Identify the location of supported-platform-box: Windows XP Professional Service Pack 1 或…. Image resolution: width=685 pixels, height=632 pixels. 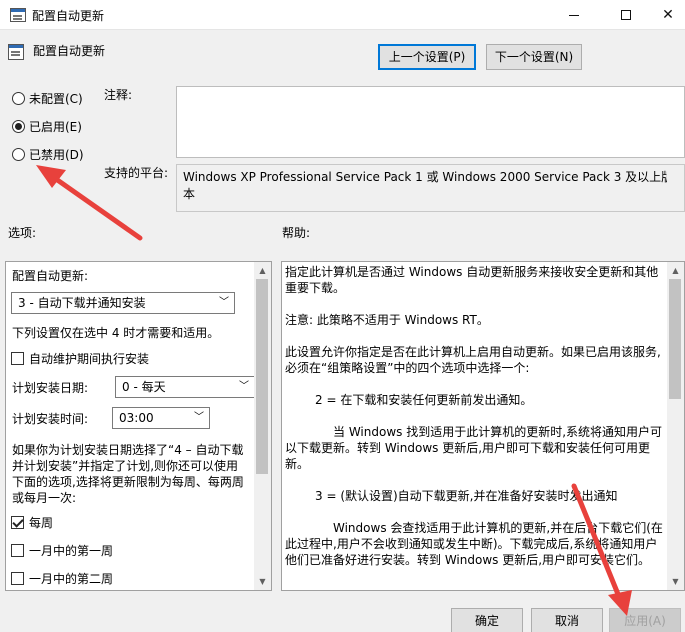
(430, 188).